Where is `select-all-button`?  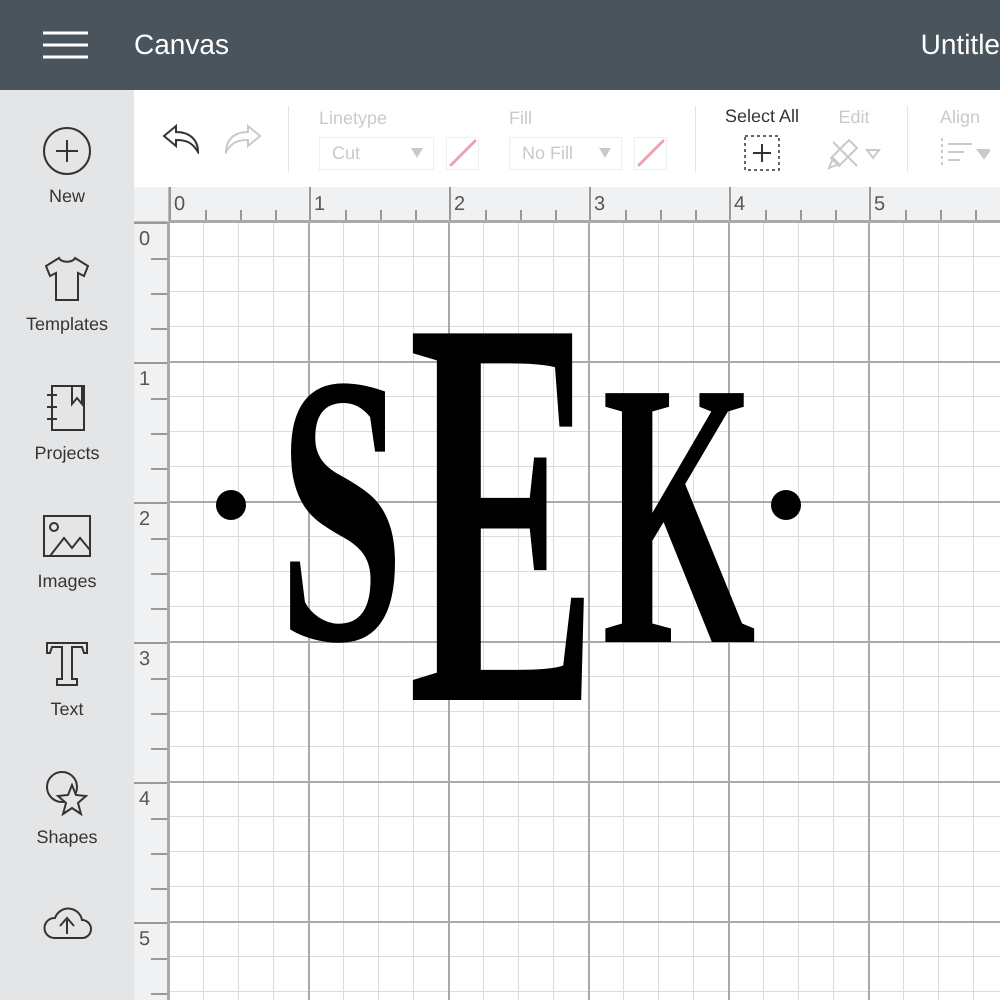
select-all-button is located at coordinates (762, 153).